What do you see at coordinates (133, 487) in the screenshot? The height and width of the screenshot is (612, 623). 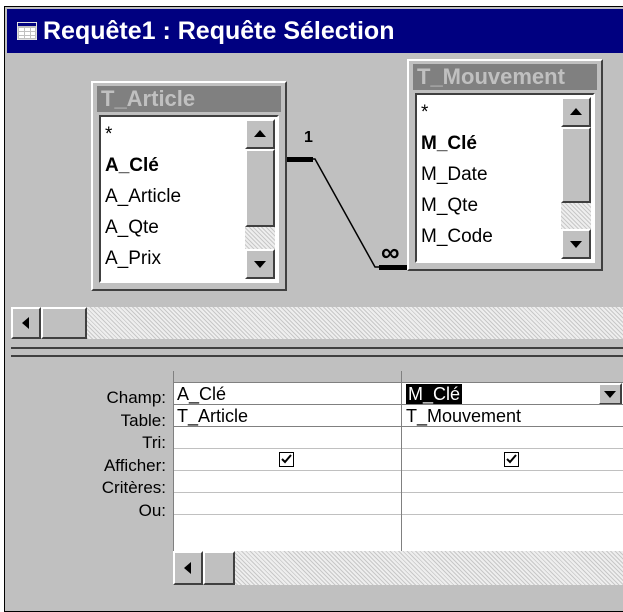 I see `row-label-criteres: Critères:` at bounding box center [133, 487].